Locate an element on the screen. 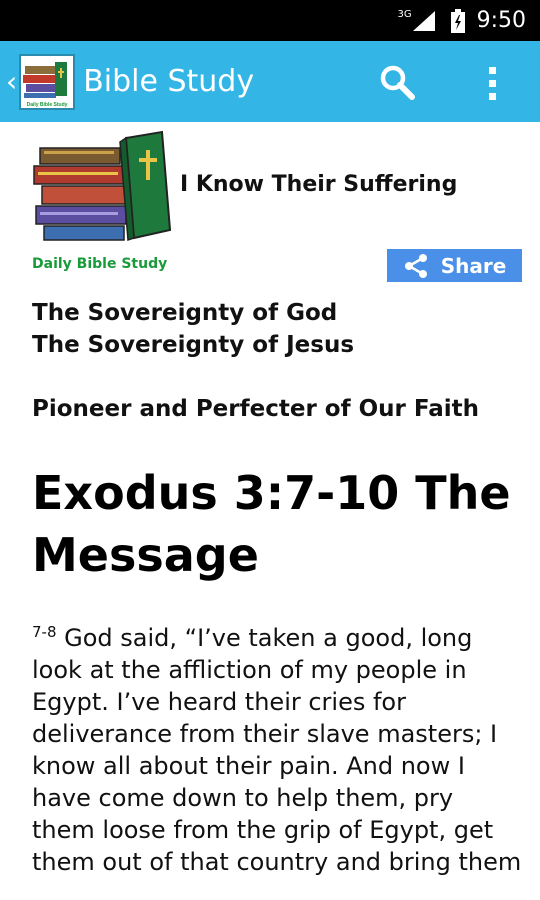  link-sovereignty-of-jesus: The Sovereignty of Jesus is located at coordinates (255, 345).